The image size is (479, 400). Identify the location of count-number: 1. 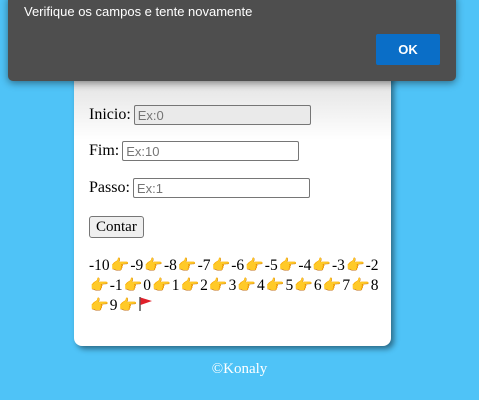
(175, 285).